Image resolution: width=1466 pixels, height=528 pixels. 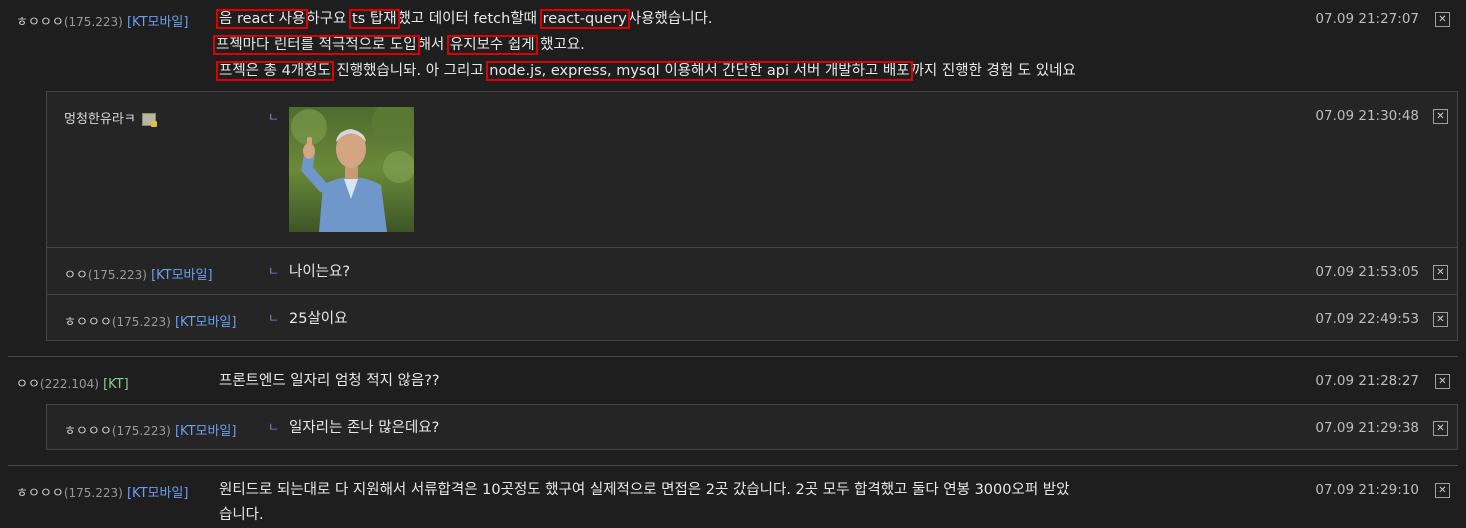 What do you see at coordinates (328, 19) in the screenshot?
I see `text-segment: 하구요` at bounding box center [328, 19].